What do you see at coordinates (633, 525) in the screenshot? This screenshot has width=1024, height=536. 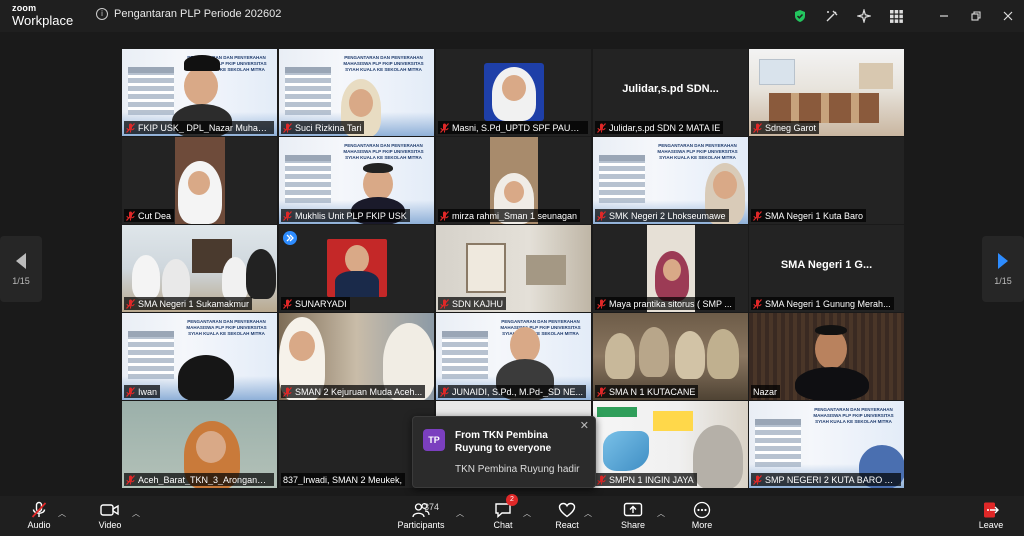 I see `share-label: Share` at bounding box center [633, 525].